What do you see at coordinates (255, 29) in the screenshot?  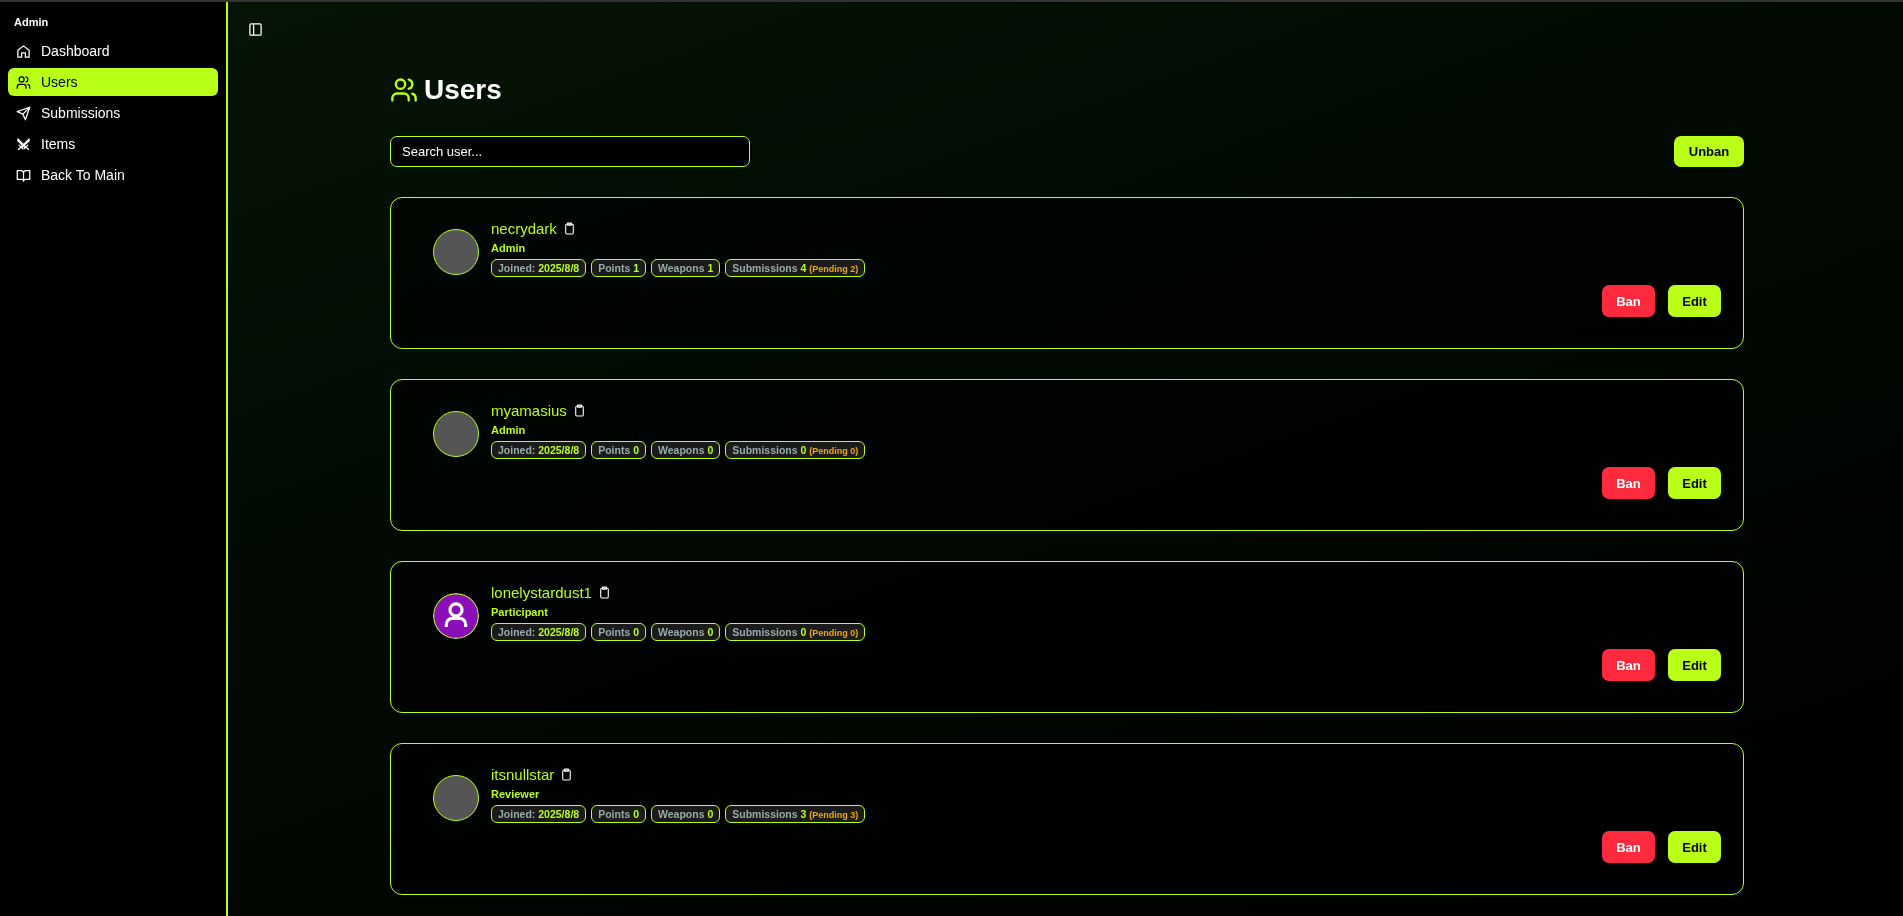 I see `sidebar-toggle-icon` at bounding box center [255, 29].